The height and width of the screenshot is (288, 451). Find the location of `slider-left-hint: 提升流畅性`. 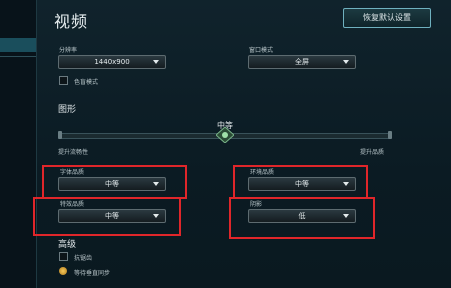

slider-left-hint: 提升流畅性 is located at coordinates (73, 152).